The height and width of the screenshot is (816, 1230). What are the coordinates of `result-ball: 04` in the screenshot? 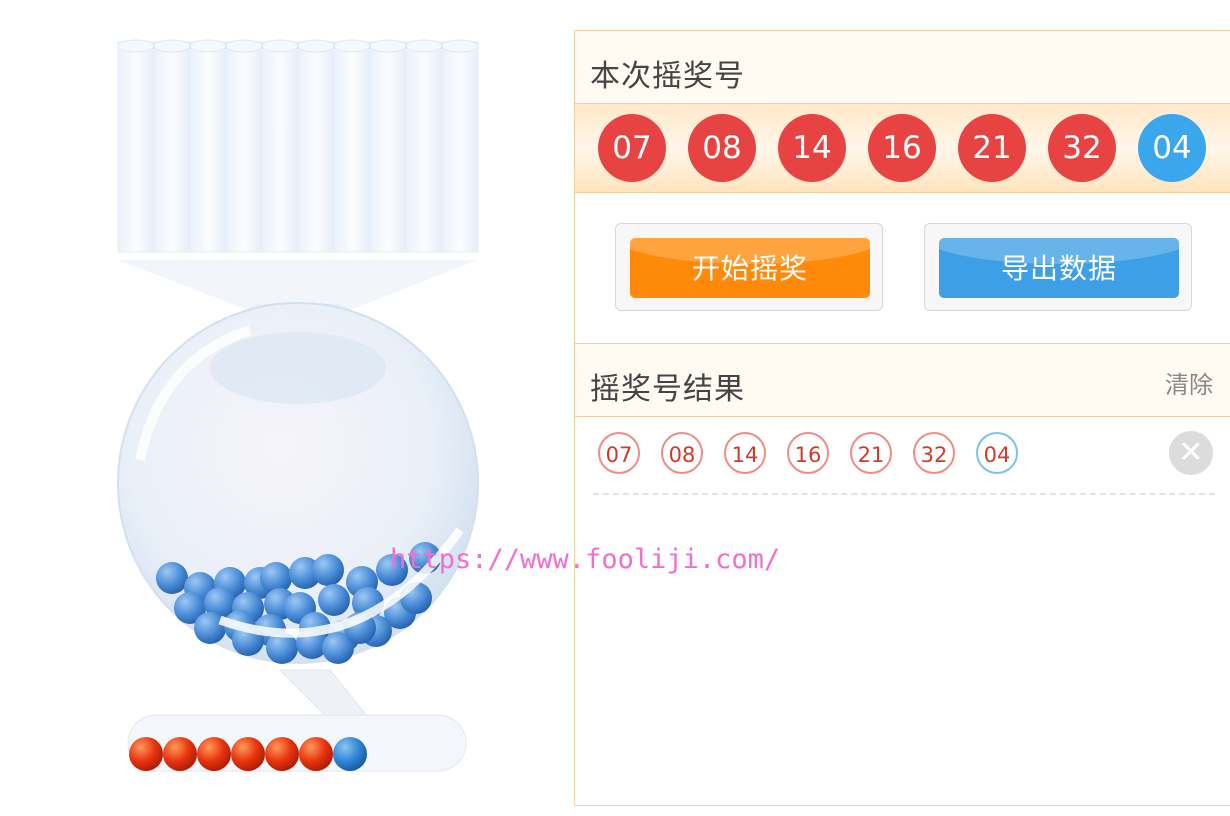 It's located at (997, 453).